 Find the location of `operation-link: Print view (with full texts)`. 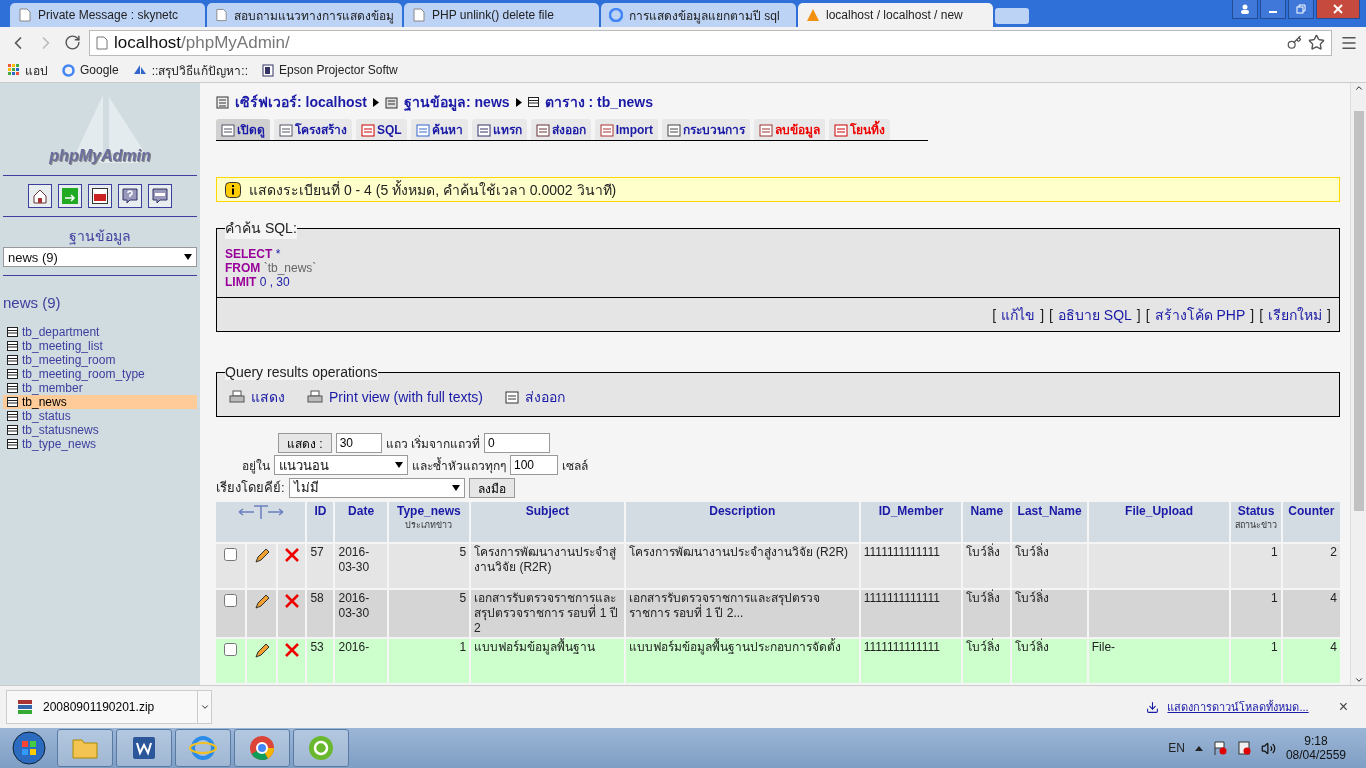

operation-link: Print view (with full texts) is located at coordinates (395, 397).